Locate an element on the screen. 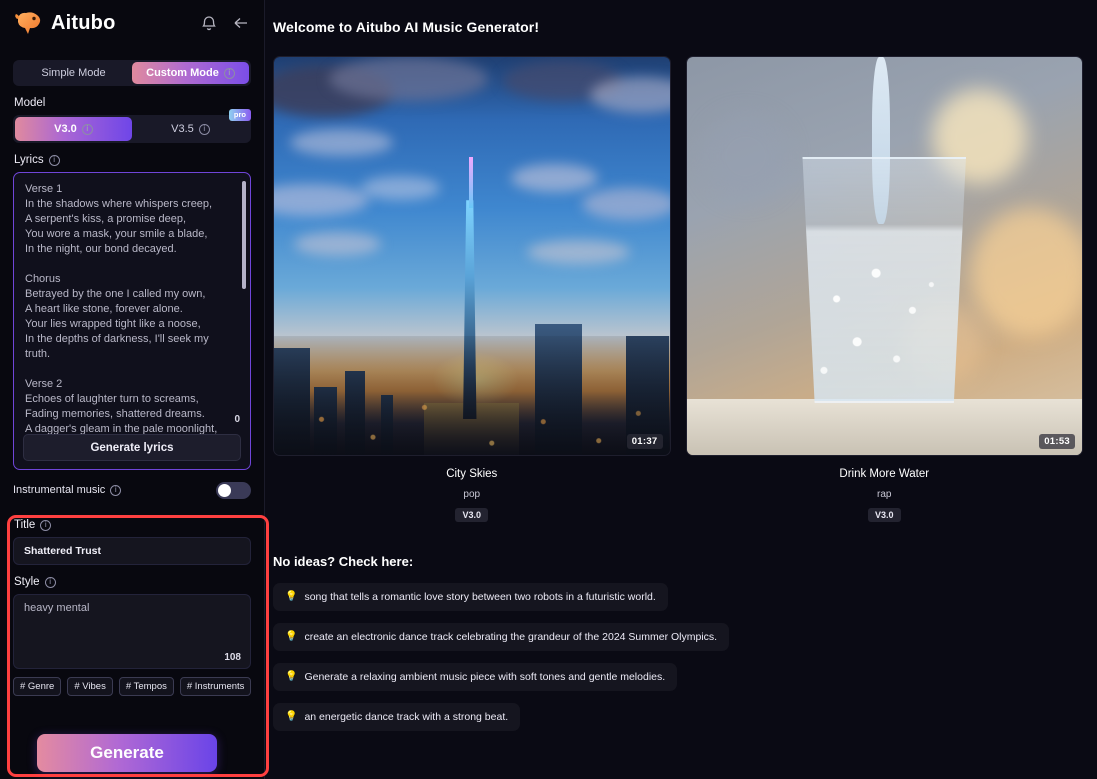 Image resolution: width=1097 pixels, height=779 pixels. simple-mode-button: Simple Mode is located at coordinates (73, 73).